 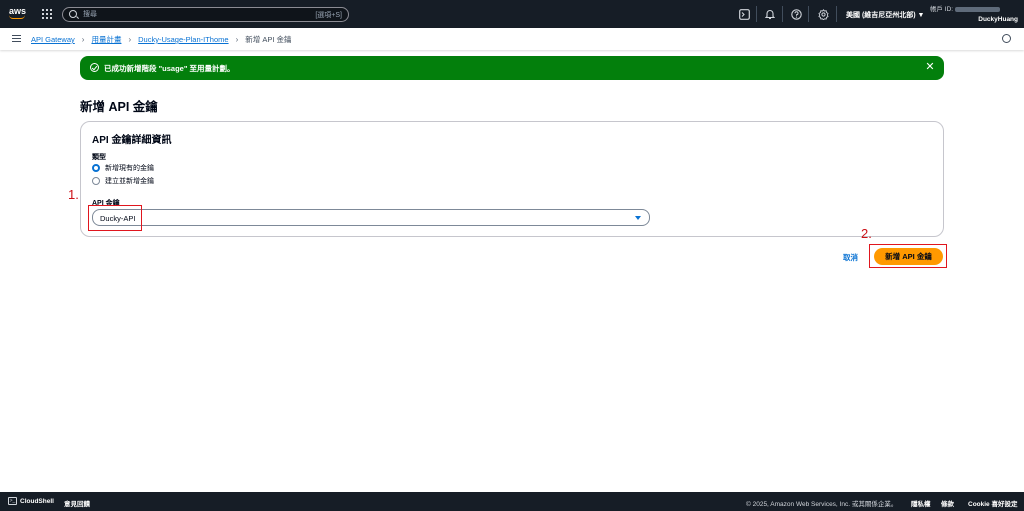 I want to click on close-icon: ✕, so click(x=930, y=67).